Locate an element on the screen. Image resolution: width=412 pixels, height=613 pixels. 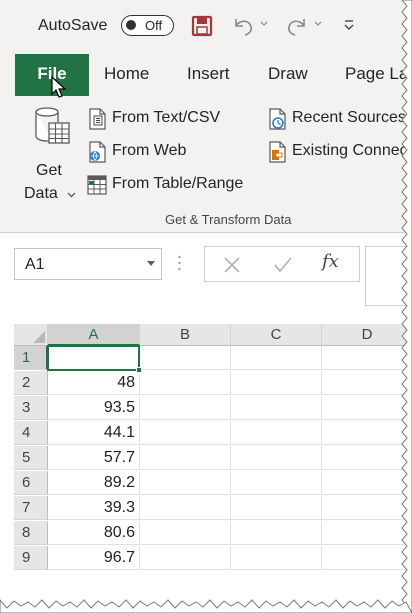
cell-b4 is located at coordinates (185, 433).